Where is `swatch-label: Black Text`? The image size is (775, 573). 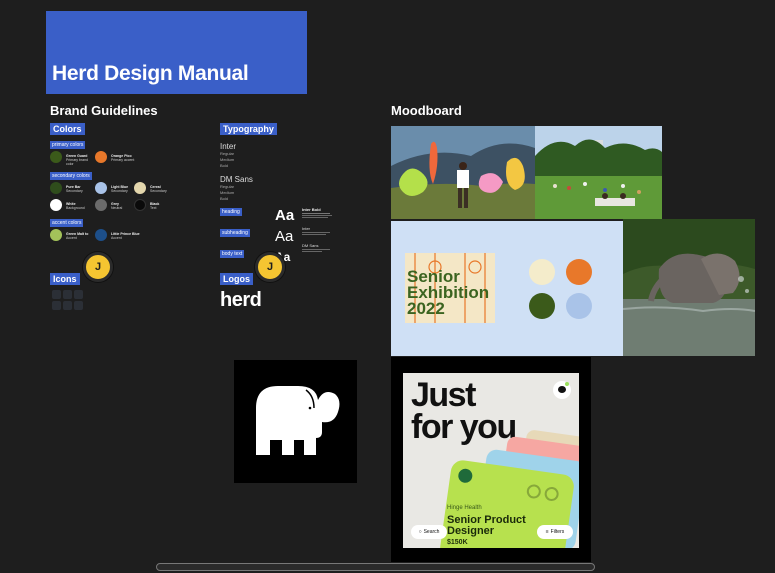 swatch-label: Black Text is located at coordinates (155, 206).